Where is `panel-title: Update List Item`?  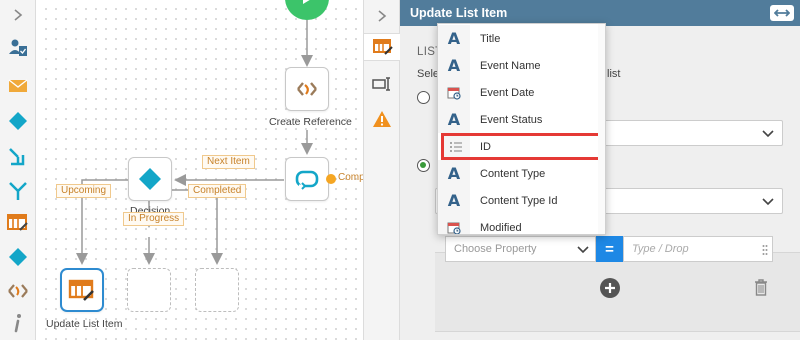
panel-title: Update List Item is located at coordinates (459, 13).